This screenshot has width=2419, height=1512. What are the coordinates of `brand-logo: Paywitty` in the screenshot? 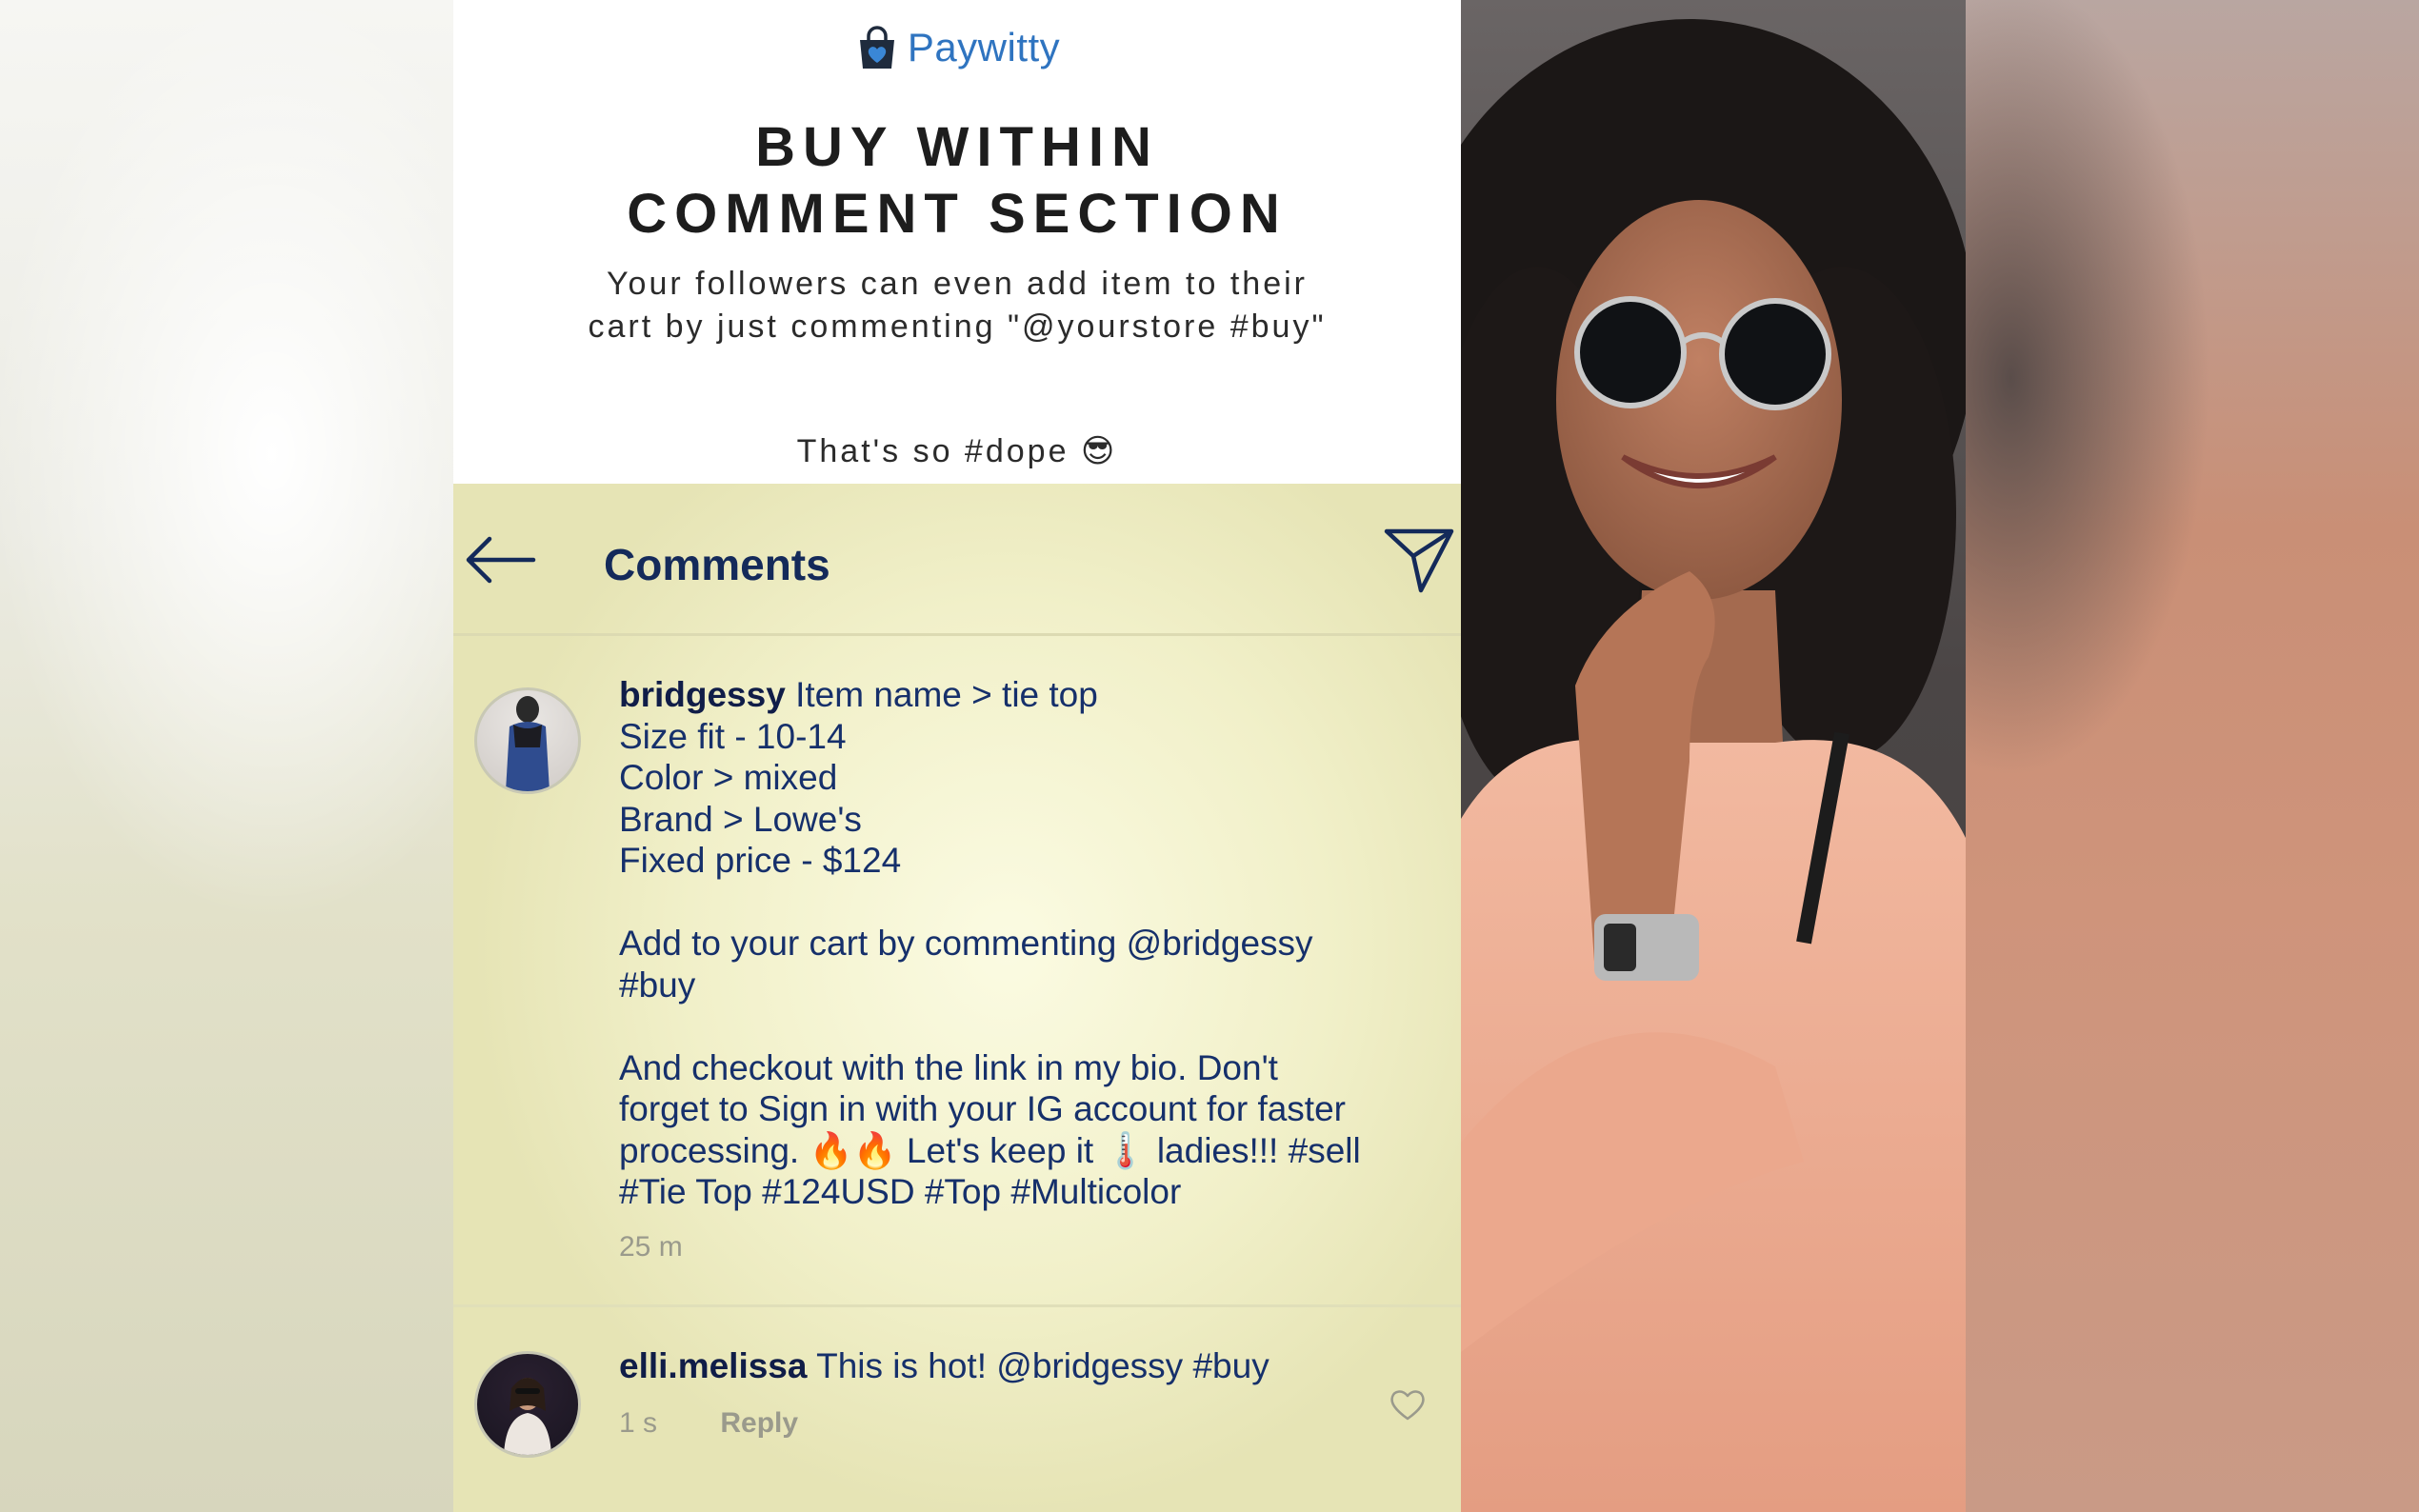 It's located at (957, 47).